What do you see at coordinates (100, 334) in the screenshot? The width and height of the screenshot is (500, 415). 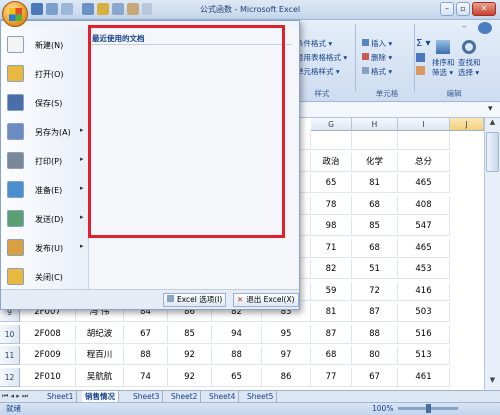 I see `grid-cell: 胡纪波` at bounding box center [100, 334].